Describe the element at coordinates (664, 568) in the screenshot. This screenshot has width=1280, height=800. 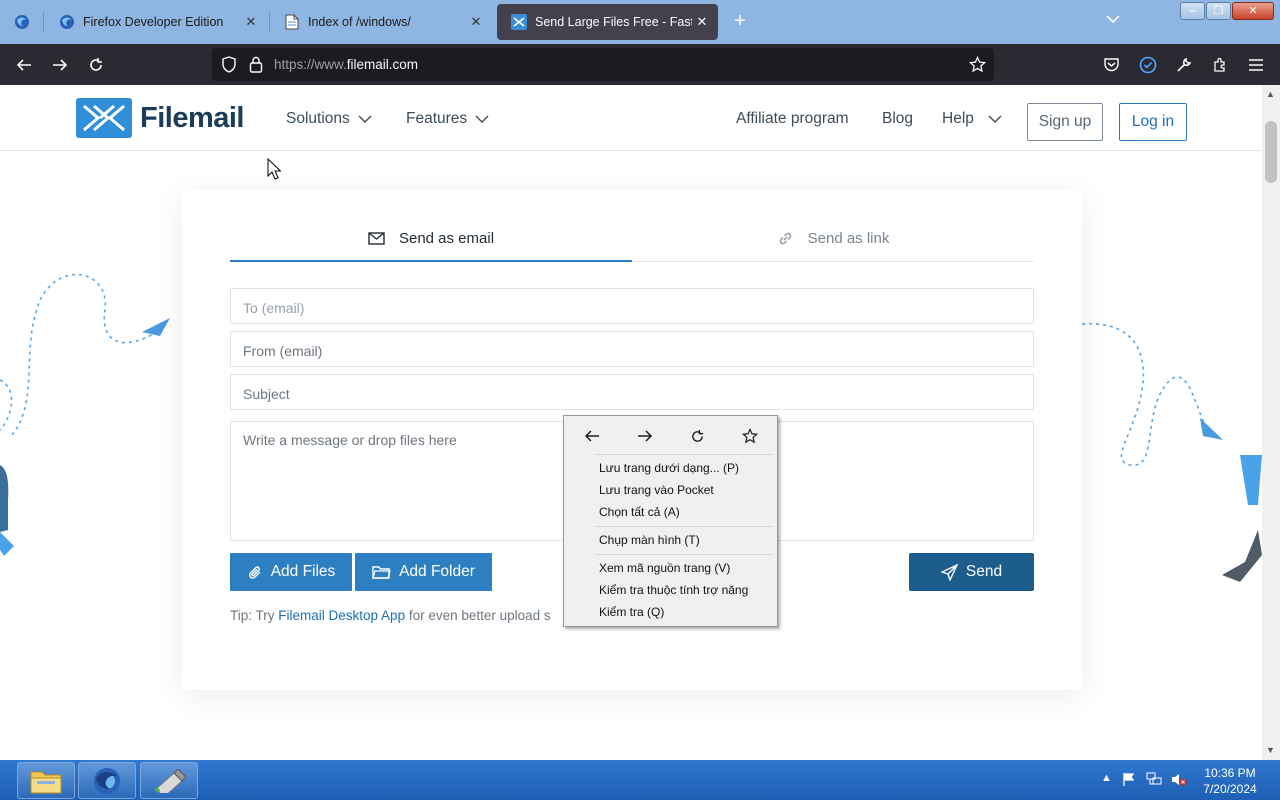
I see `menu-item-view-page-source: Xem mã nguồn trang (V)` at that location.